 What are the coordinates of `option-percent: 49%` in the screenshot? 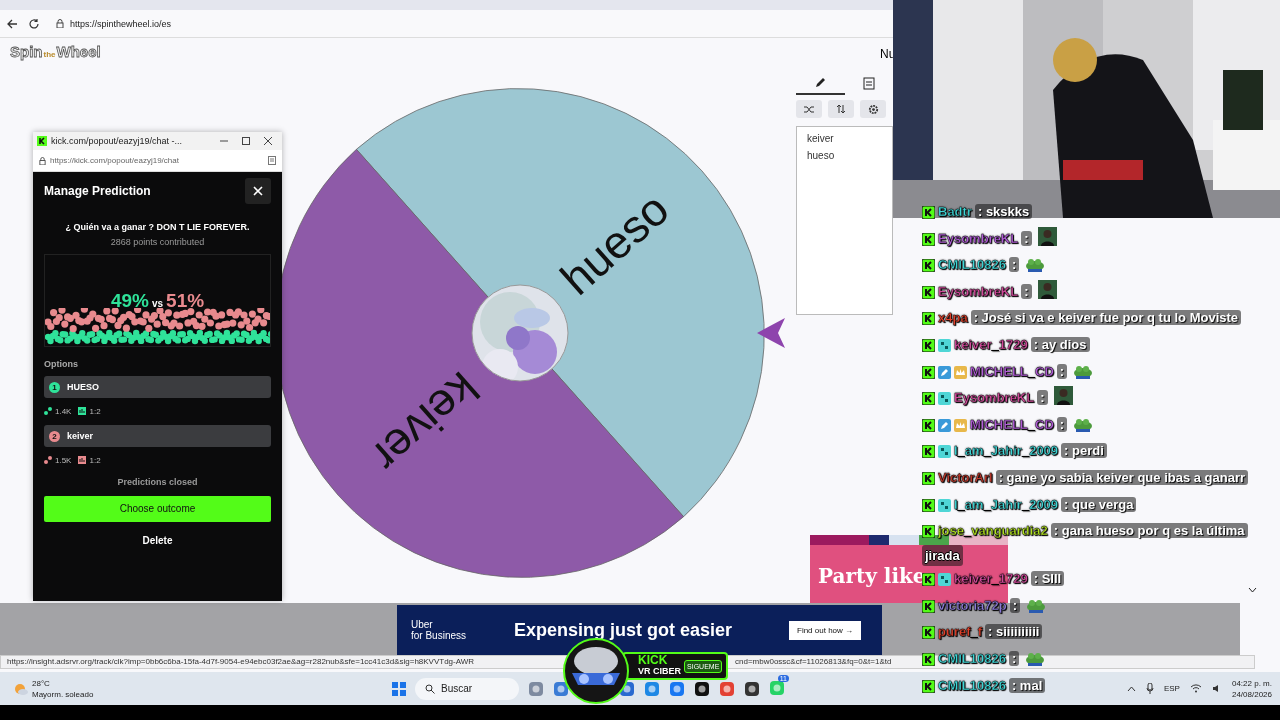 It's located at (129, 300).